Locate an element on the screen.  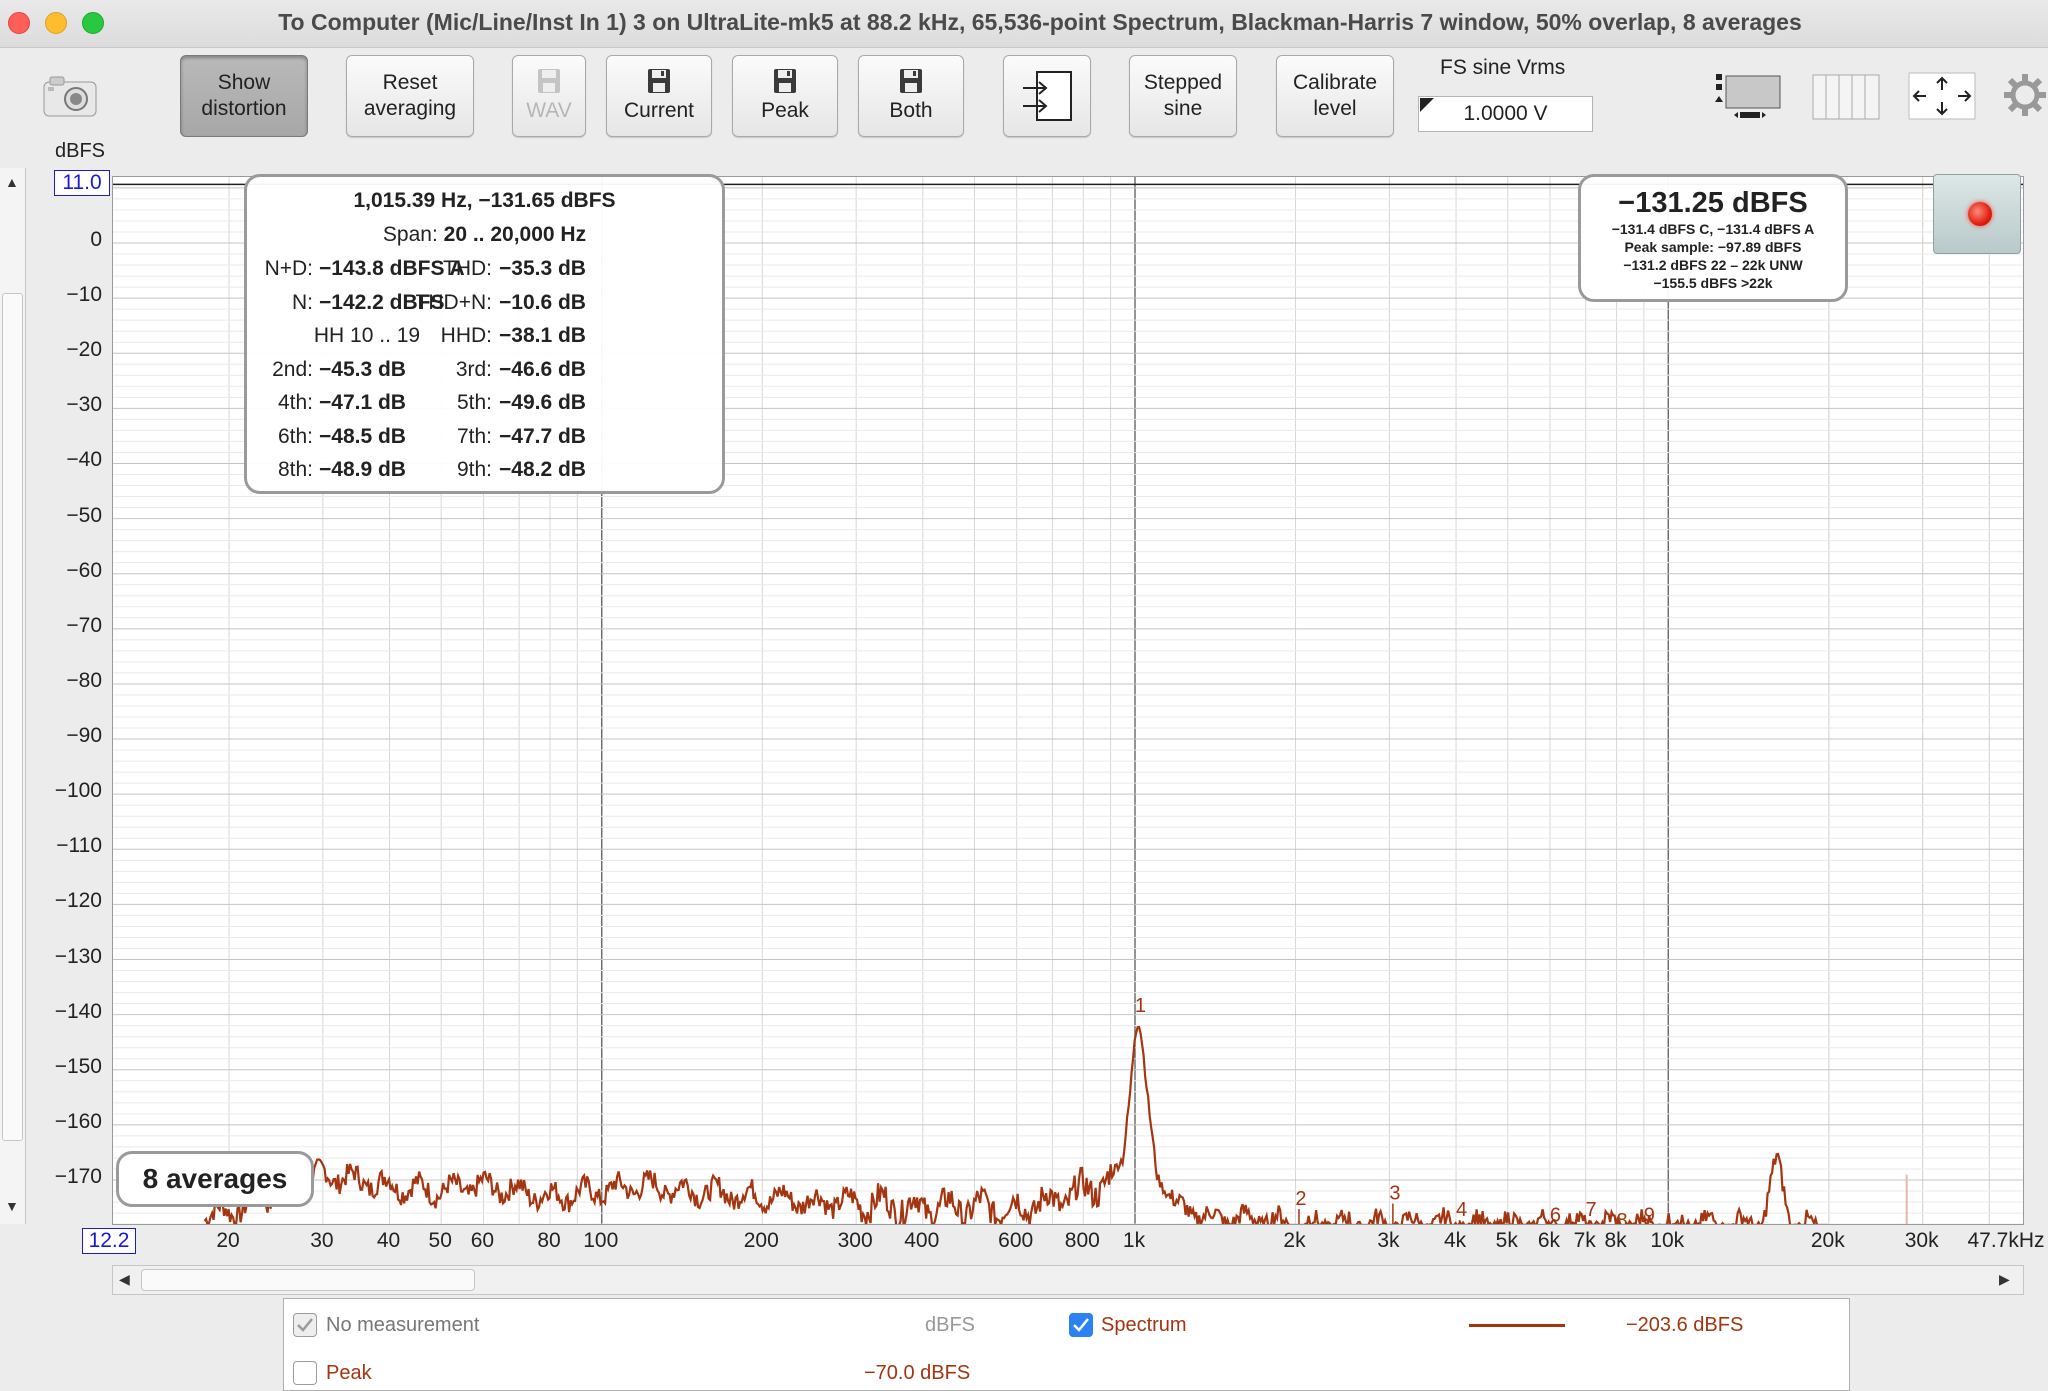
x-min-field: 12.2 is located at coordinates (109, 1241).